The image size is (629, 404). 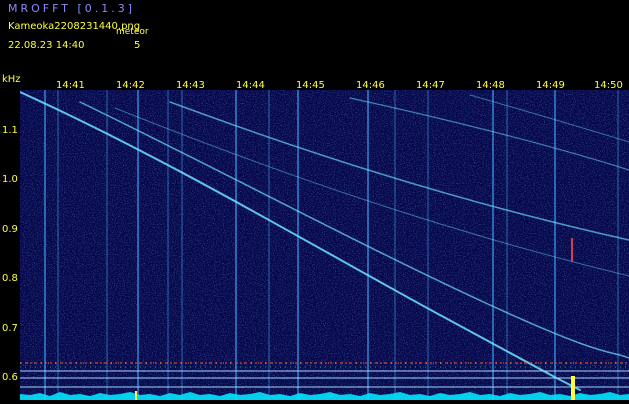 I want to click on frequency-unit-label: kHz, so click(x=11, y=79).